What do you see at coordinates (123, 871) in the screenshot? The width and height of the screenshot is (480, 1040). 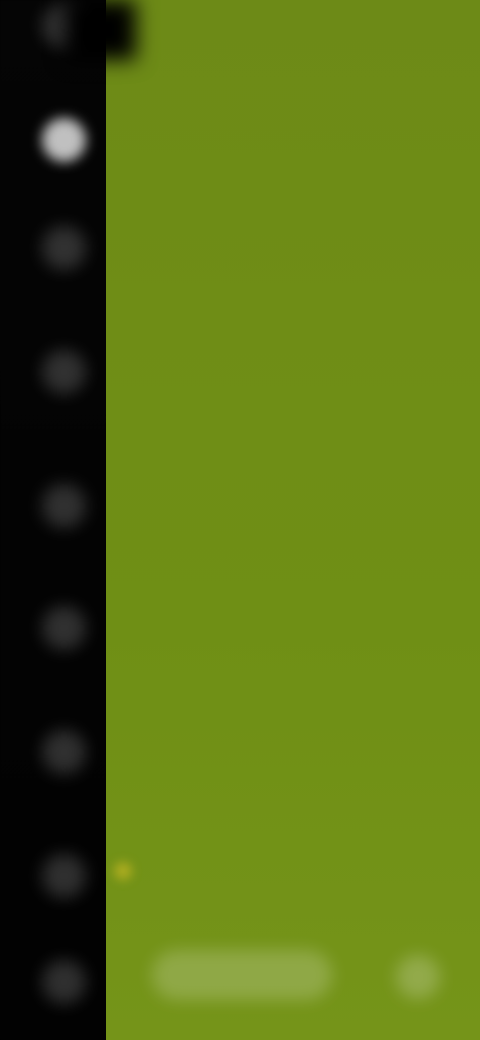 I see `status-dot-icon` at bounding box center [123, 871].